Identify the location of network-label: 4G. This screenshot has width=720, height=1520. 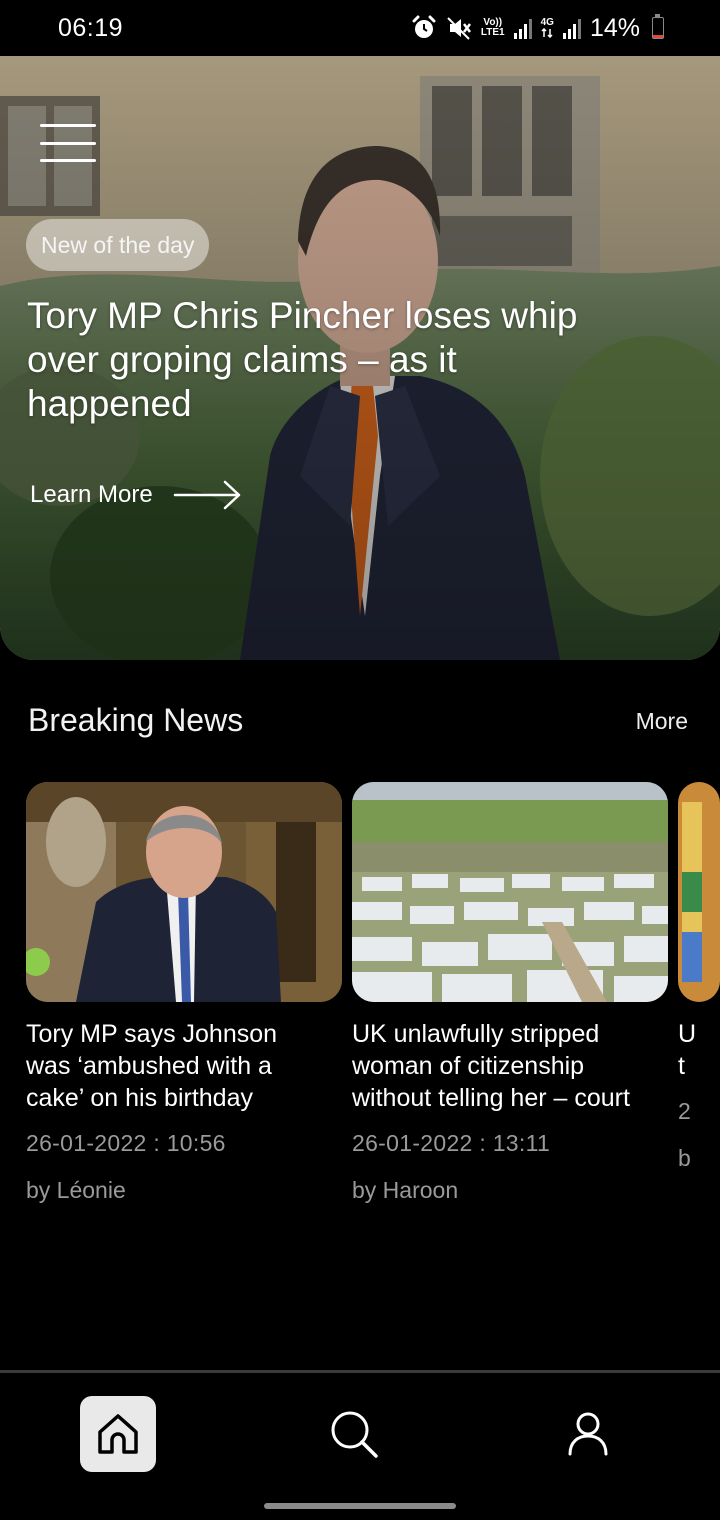
(547, 22).